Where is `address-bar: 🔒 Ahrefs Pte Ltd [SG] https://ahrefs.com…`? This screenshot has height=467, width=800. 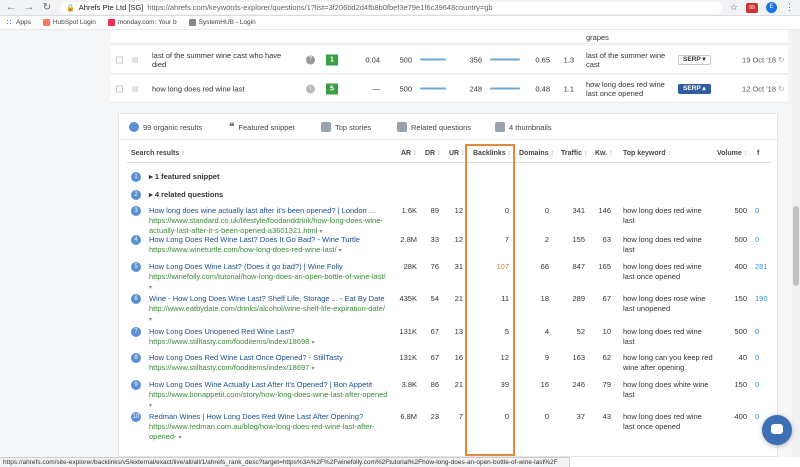
address-bar: 🔒 Ahrefs Pte Ltd [SG] https://ahrefs.com… is located at coordinates (391, 7).